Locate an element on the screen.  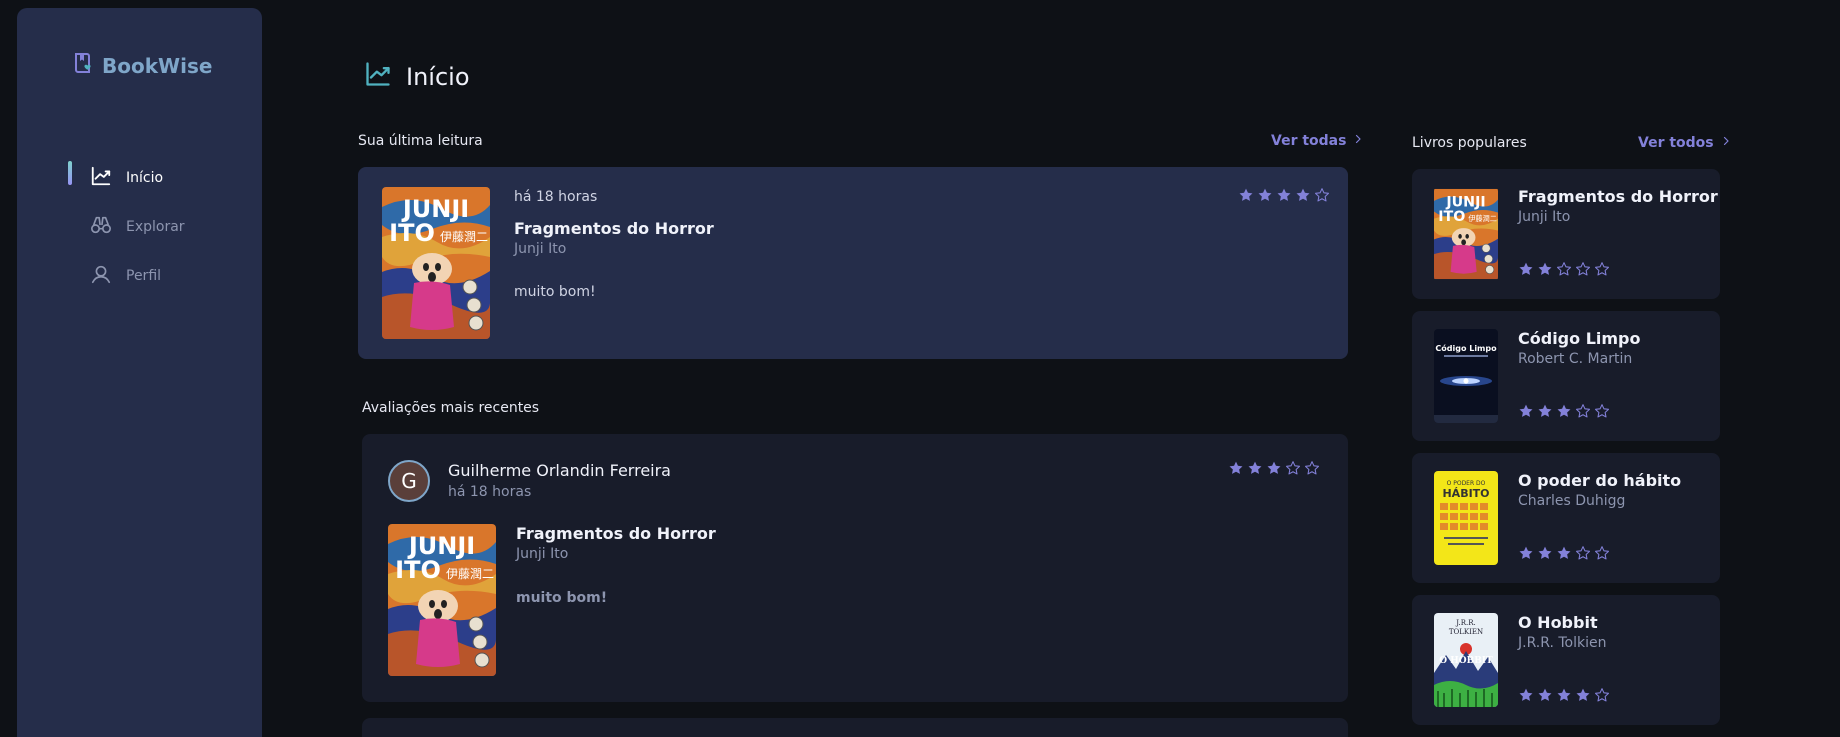
review-card is located at coordinates (855, 727).